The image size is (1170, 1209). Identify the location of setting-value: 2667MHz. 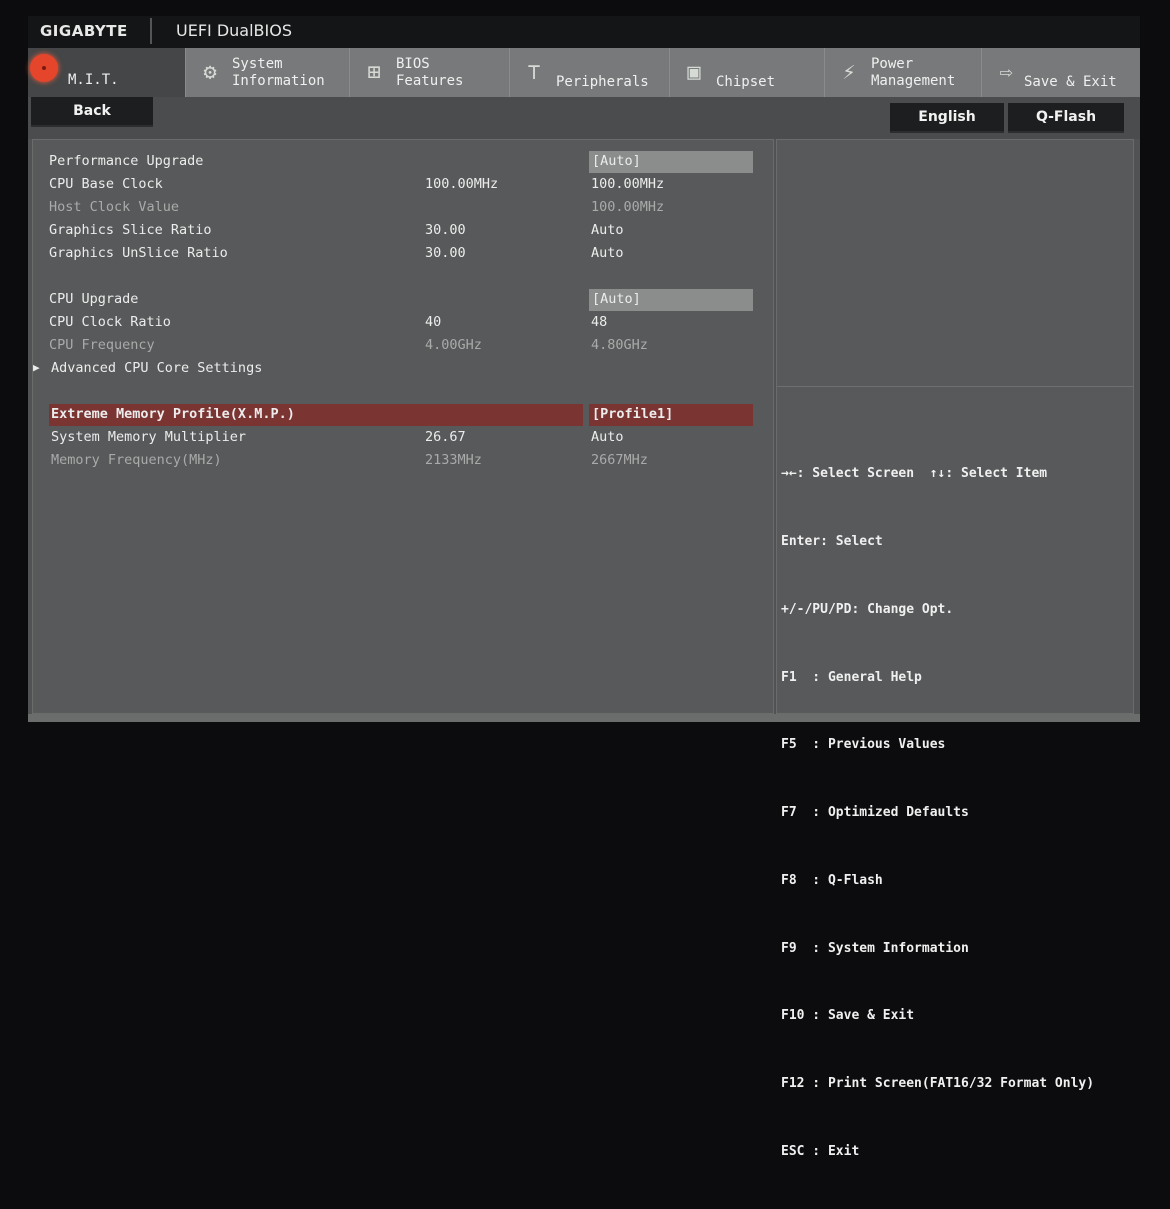
(619, 460).